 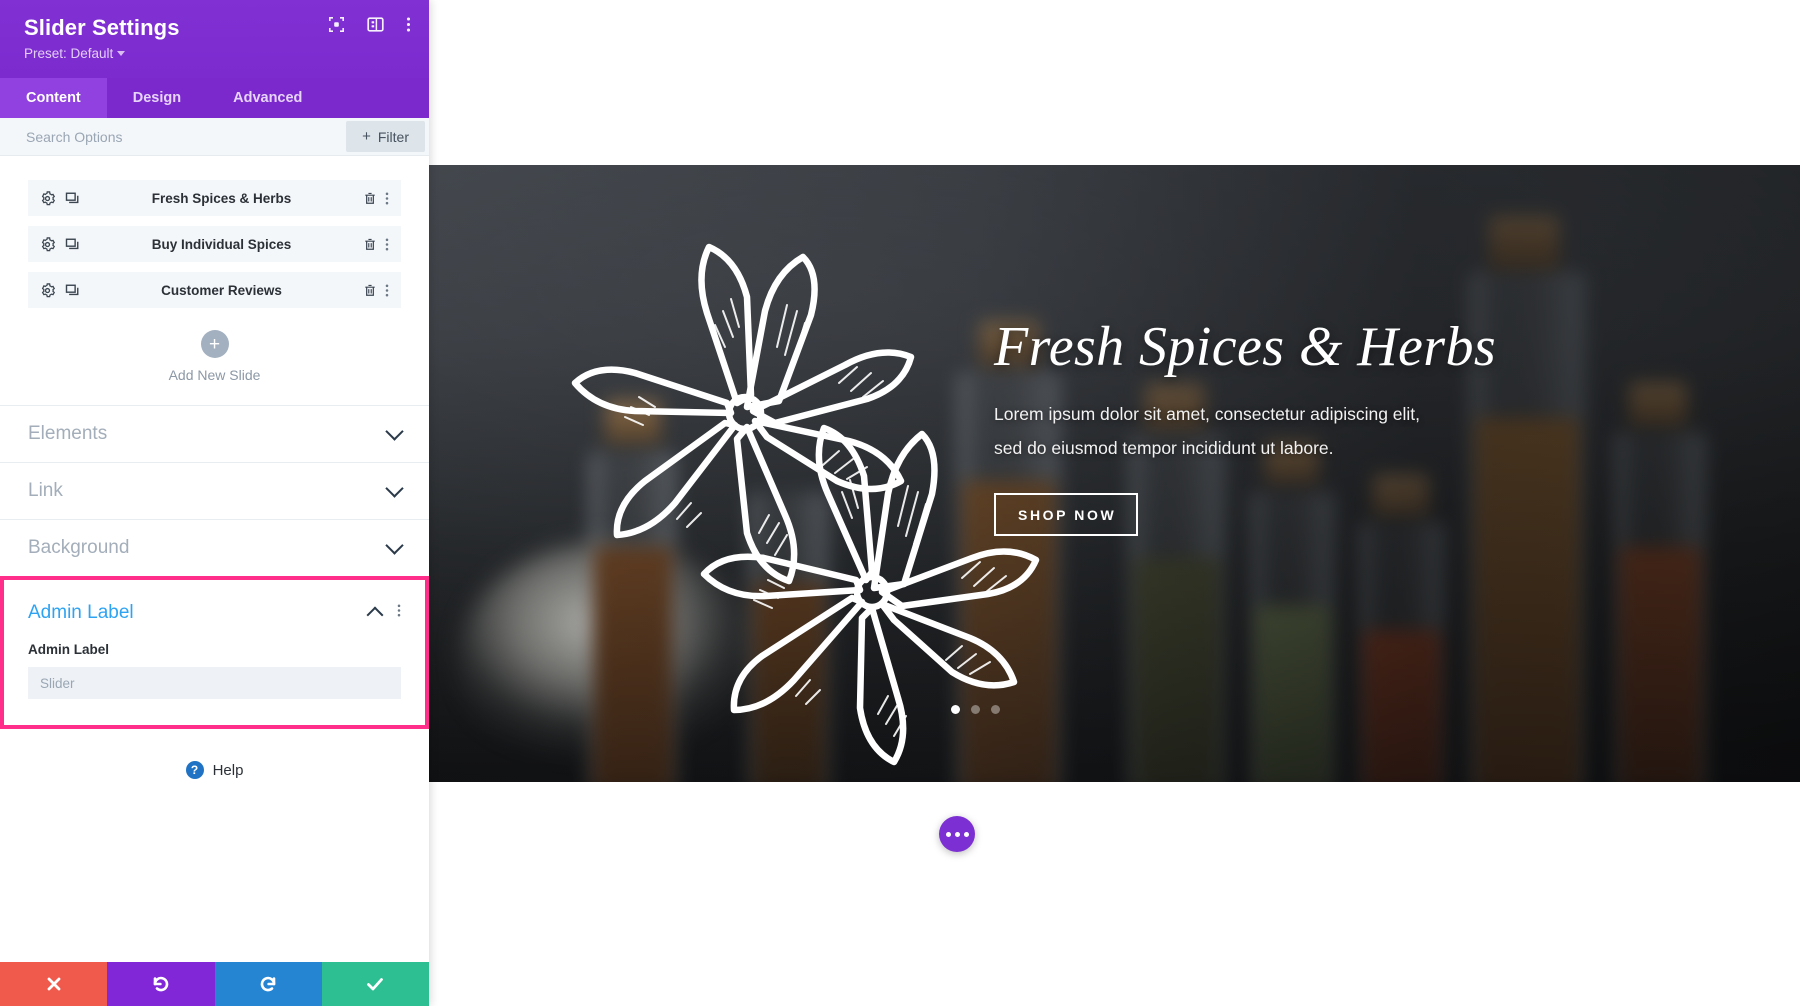 I want to click on admin-label-field-group: Admin Label, so click(x=214, y=680).